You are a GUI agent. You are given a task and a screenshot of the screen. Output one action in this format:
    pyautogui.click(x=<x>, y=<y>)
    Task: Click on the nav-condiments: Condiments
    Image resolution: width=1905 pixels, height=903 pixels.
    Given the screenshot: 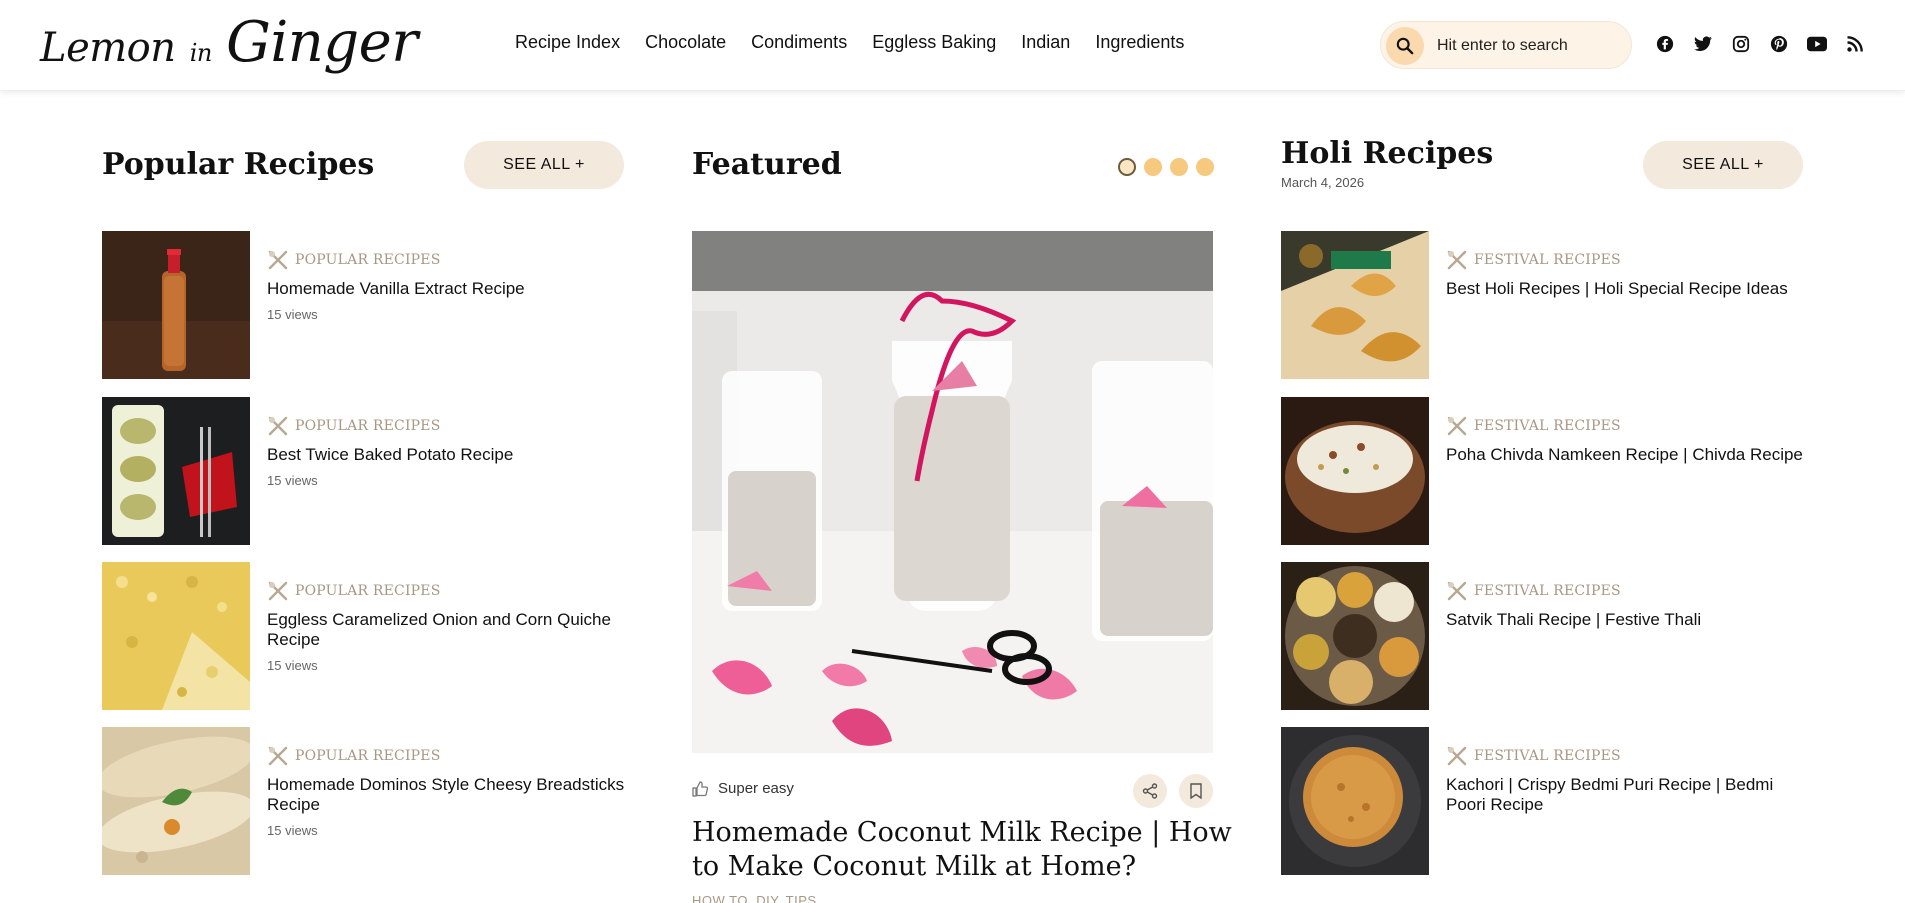 What is the action you would take?
    pyautogui.click(x=799, y=42)
    